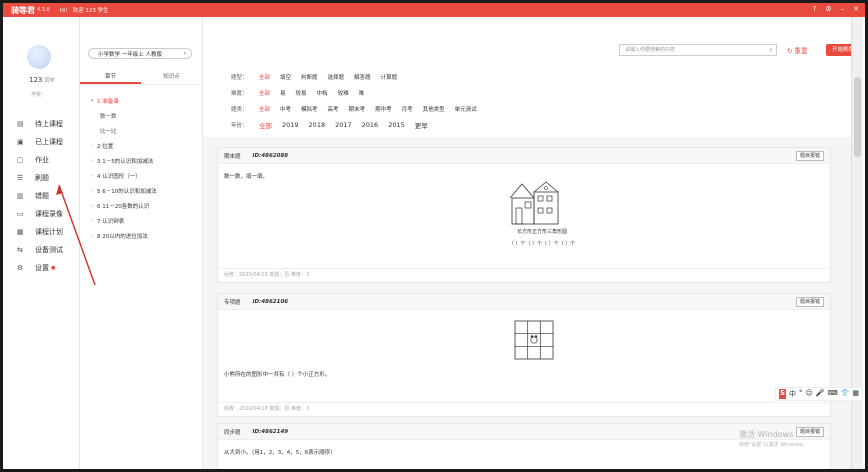  I want to click on ime-keyboard-icon: ⌨, so click(833, 394).